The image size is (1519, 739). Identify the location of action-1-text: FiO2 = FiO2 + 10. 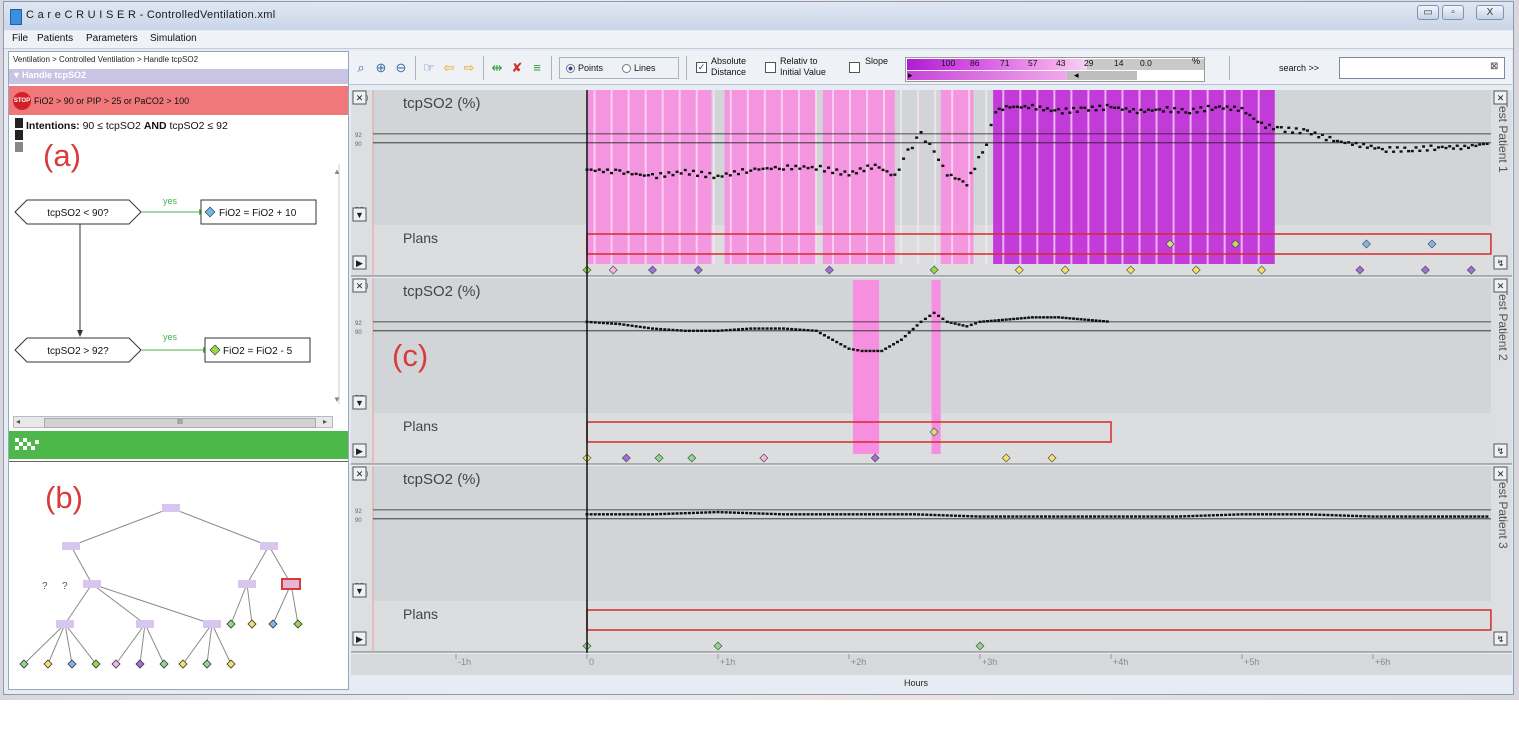
(258, 213).